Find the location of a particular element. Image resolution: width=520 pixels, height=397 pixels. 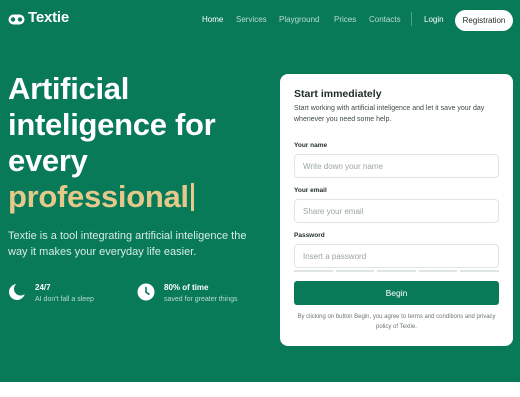

nav-prices: Prices is located at coordinates (345, 19).